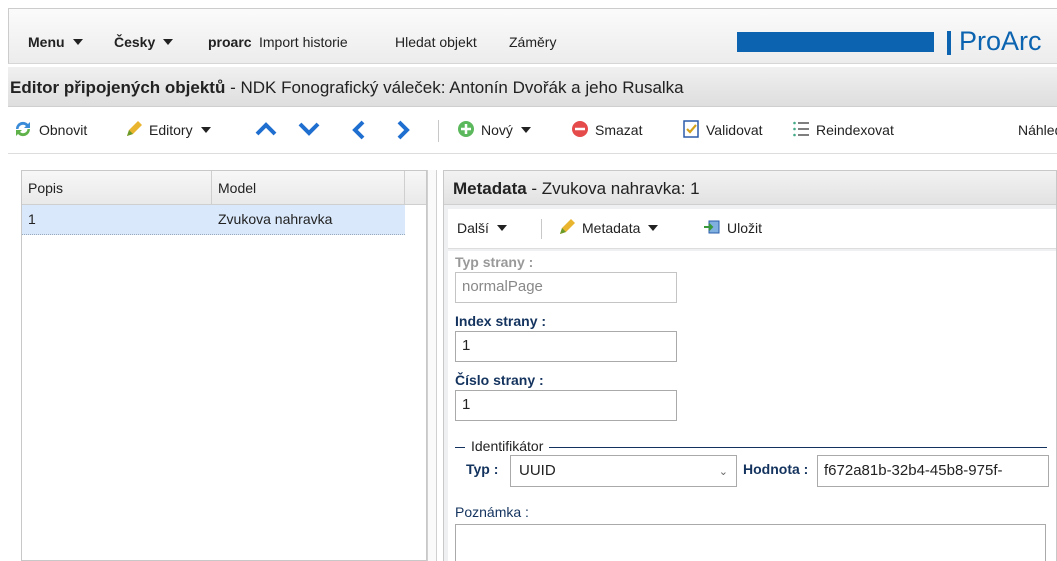 The height and width of the screenshot is (561, 1057). What do you see at coordinates (611, 228) in the screenshot?
I see `metadata-menu-label: Metadata` at bounding box center [611, 228].